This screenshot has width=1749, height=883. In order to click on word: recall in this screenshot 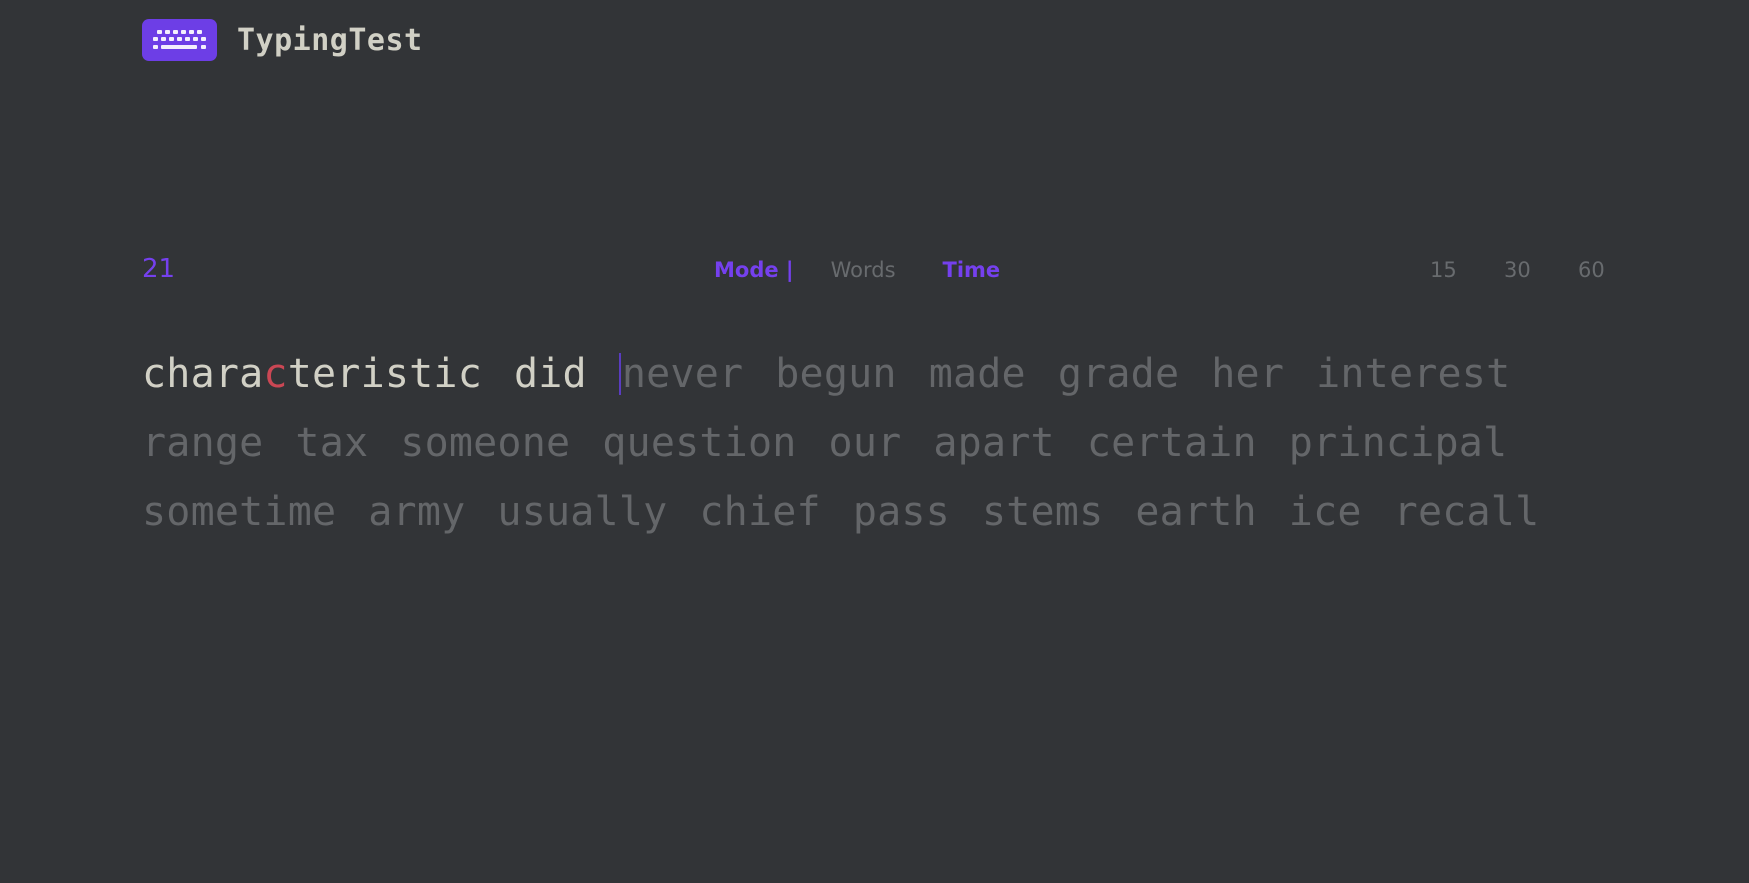, I will do `click(1466, 512)`.